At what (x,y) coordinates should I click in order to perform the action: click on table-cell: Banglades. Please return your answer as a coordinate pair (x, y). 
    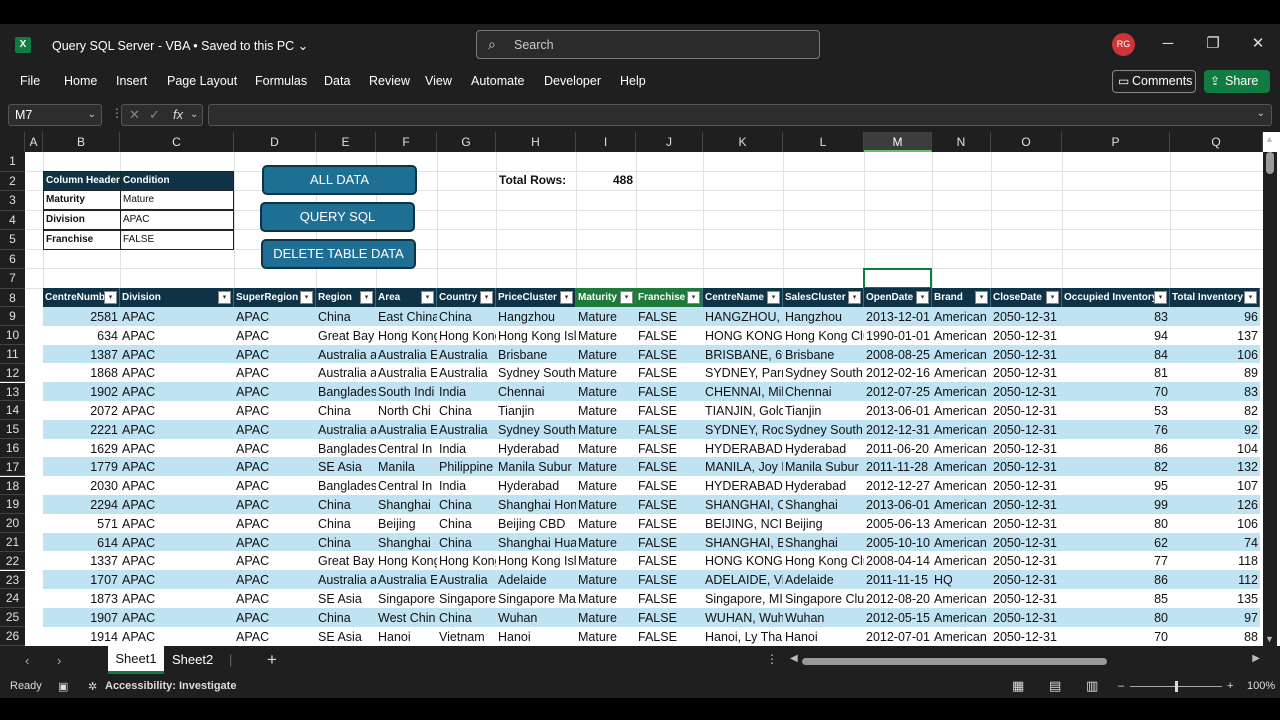
    Looking at the image, I should click on (346, 449).